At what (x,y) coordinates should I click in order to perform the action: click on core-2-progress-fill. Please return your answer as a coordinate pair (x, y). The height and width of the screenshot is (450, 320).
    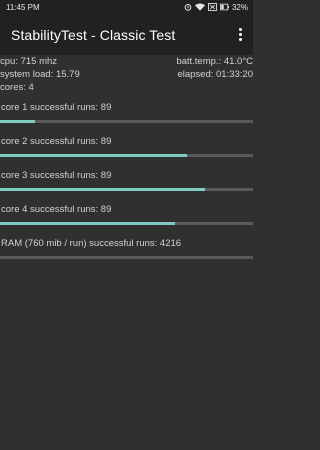
    Looking at the image, I should click on (94, 155).